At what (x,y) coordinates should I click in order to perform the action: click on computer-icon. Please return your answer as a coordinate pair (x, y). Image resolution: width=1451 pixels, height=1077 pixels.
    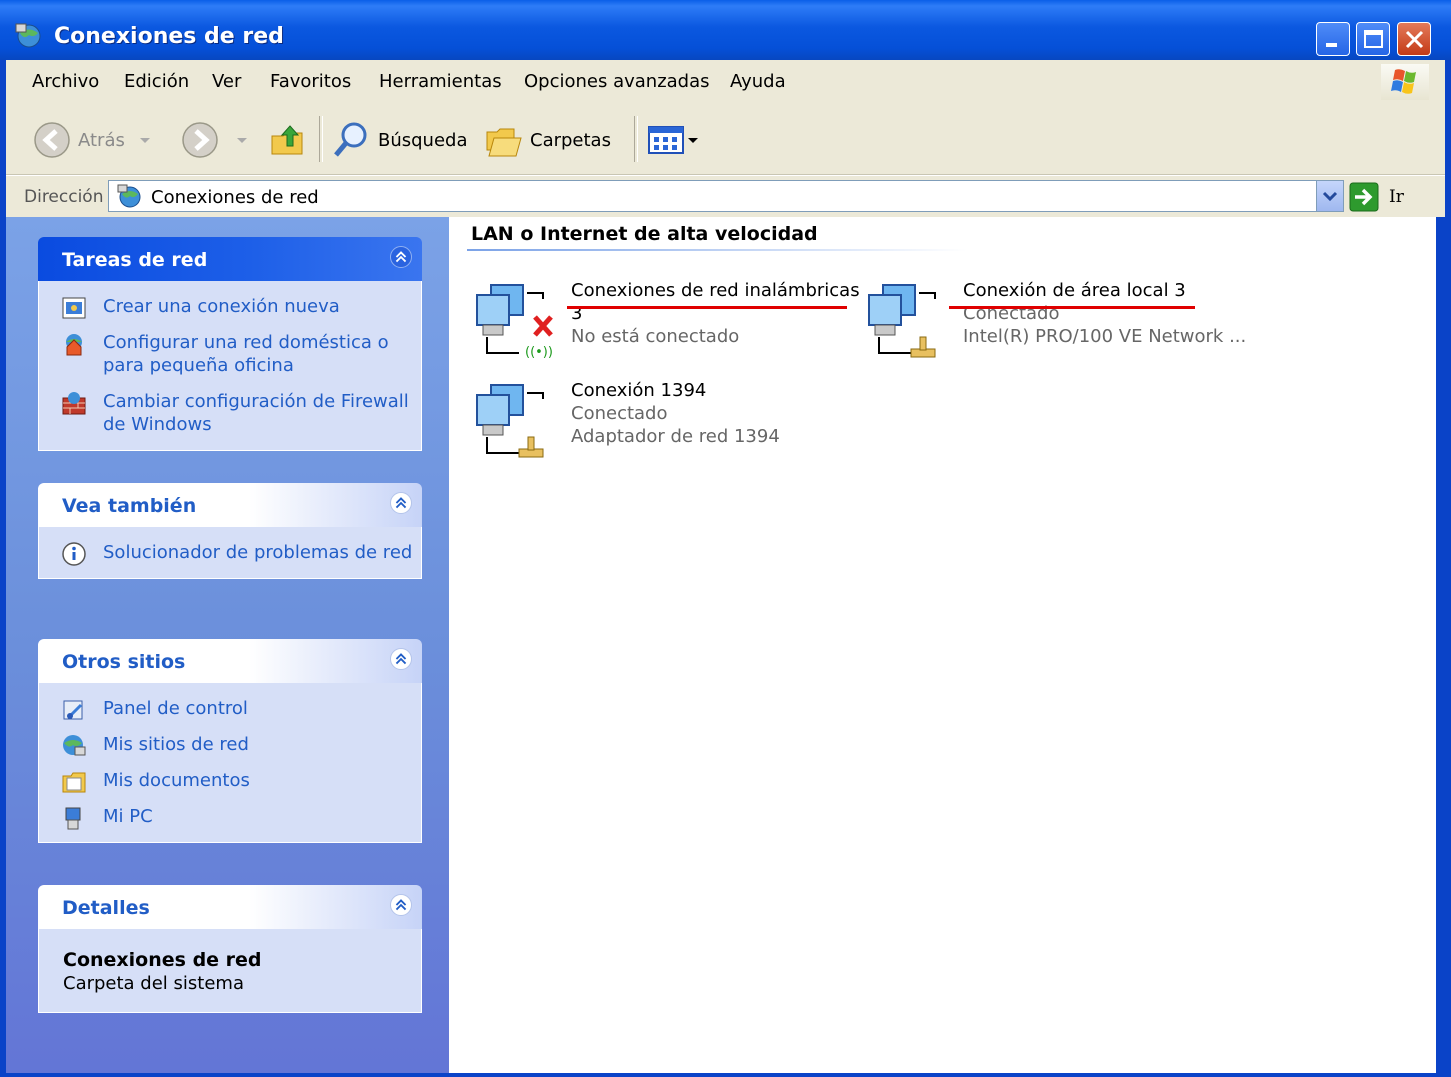
    Looking at the image, I should click on (73, 818).